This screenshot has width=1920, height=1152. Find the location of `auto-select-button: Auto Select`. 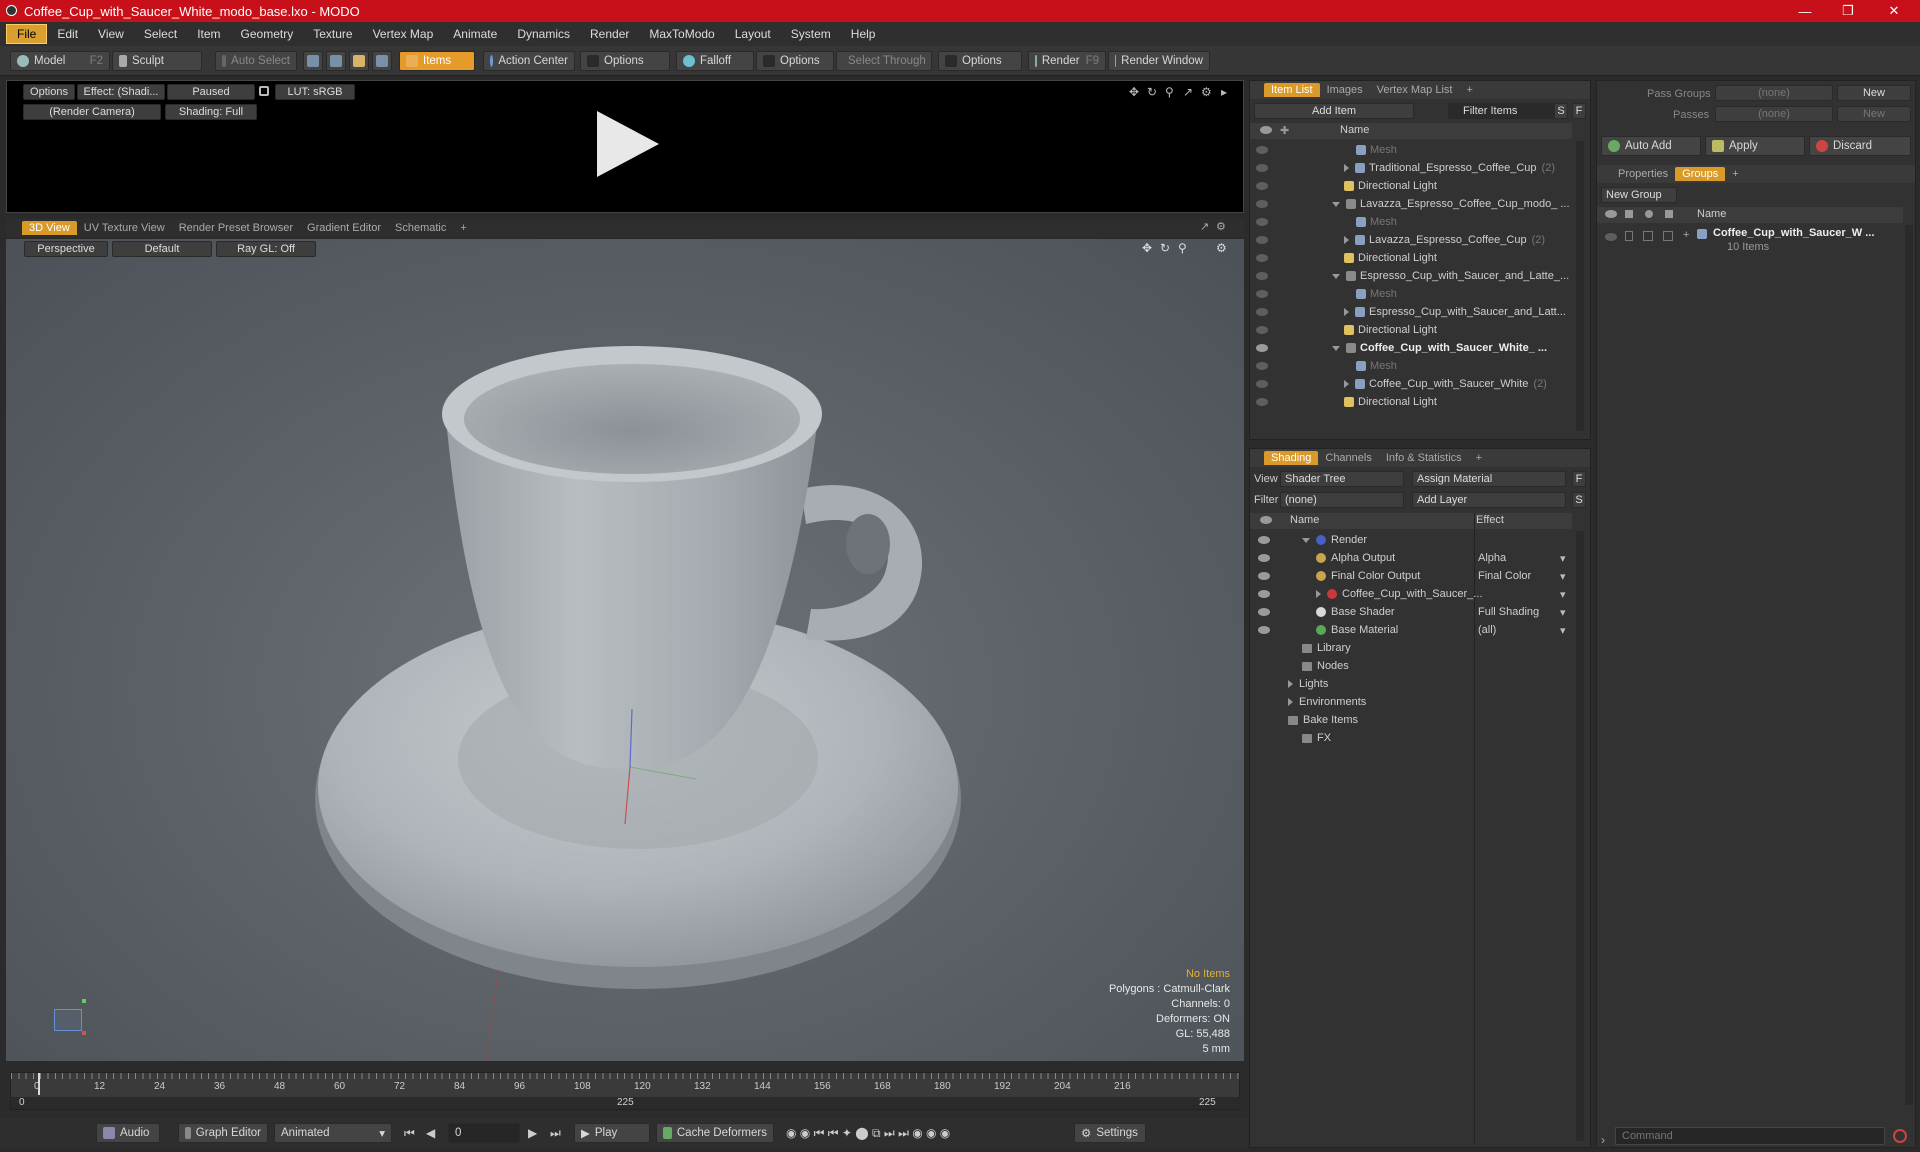

auto-select-button: Auto Select is located at coordinates (256, 61).